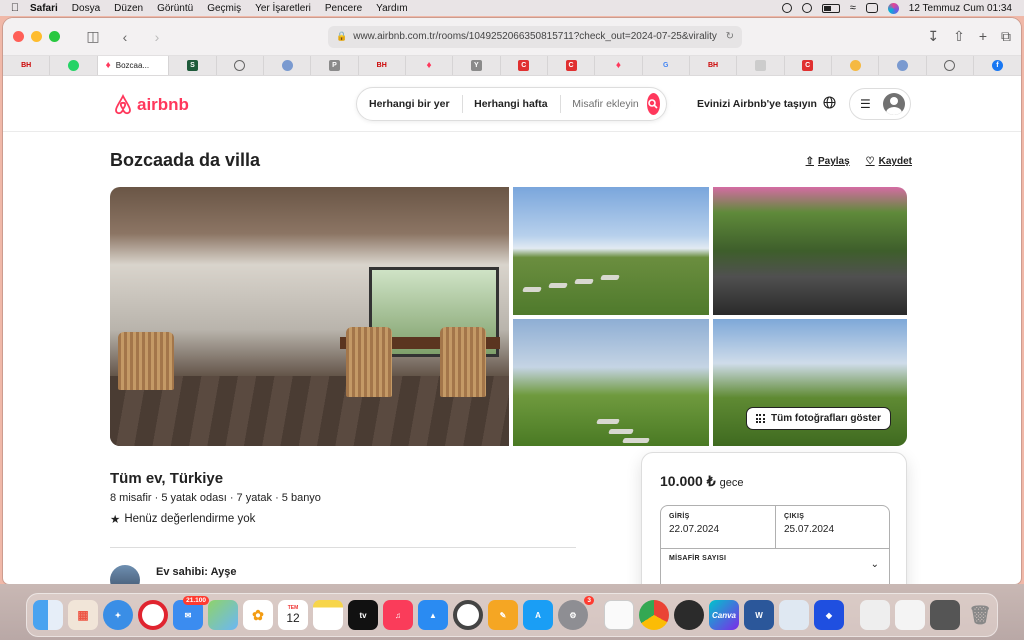  Describe the element at coordinates (572, 65) in the screenshot. I see `tab-c-2: C` at that location.